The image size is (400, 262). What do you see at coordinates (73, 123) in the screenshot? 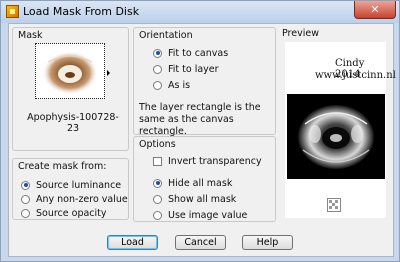
I see `mask-filename: Apophysis-100728-23` at bounding box center [73, 123].